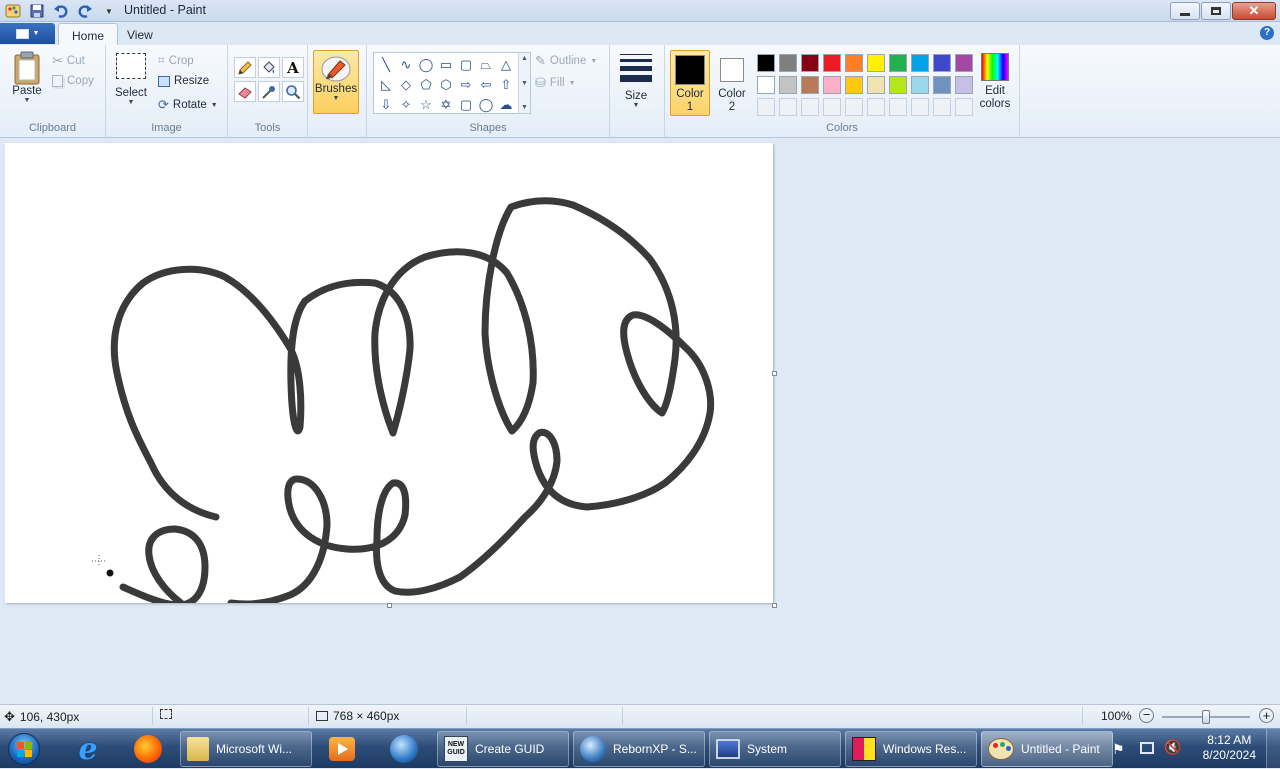 The height and width of the screenshot is (769, 1280). What do you see at coordinates (293, 67) in the screenshot?
I see `text-tool-icon: A` at bounding box center [293, 67].